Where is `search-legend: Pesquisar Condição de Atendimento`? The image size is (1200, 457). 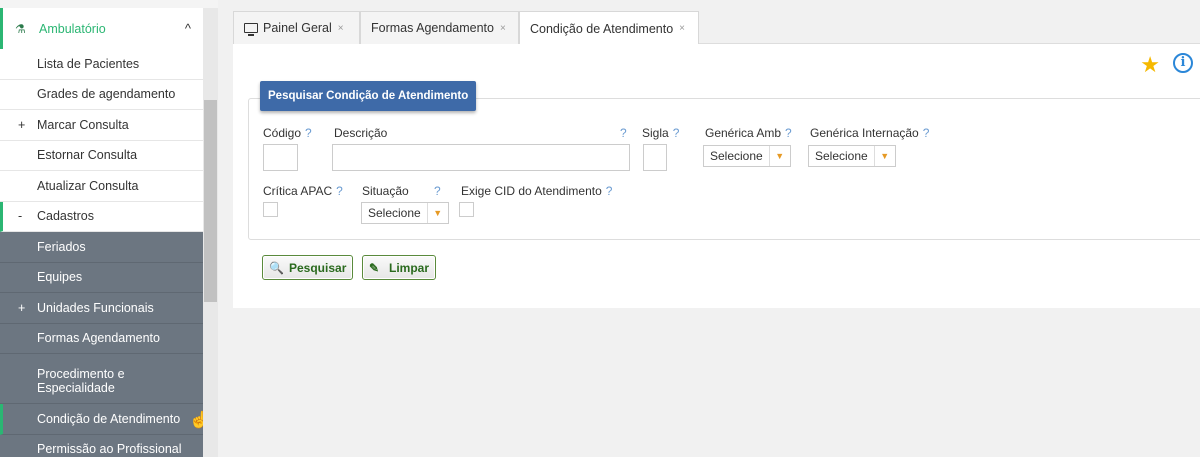
search-legend: Pesquisar Condição de Atendimento is located at coordinates (368, 96).